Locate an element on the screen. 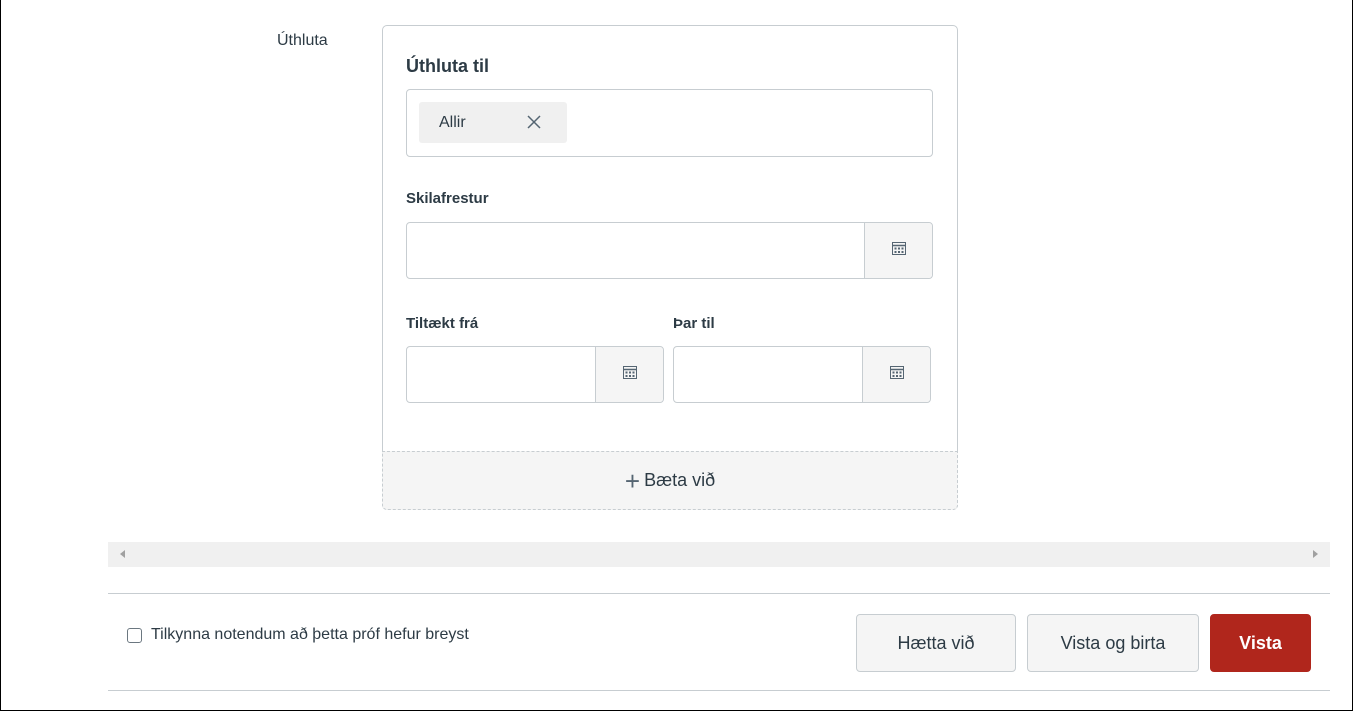  assign-section-label: Úthluta is located at coordinates (302, 40).